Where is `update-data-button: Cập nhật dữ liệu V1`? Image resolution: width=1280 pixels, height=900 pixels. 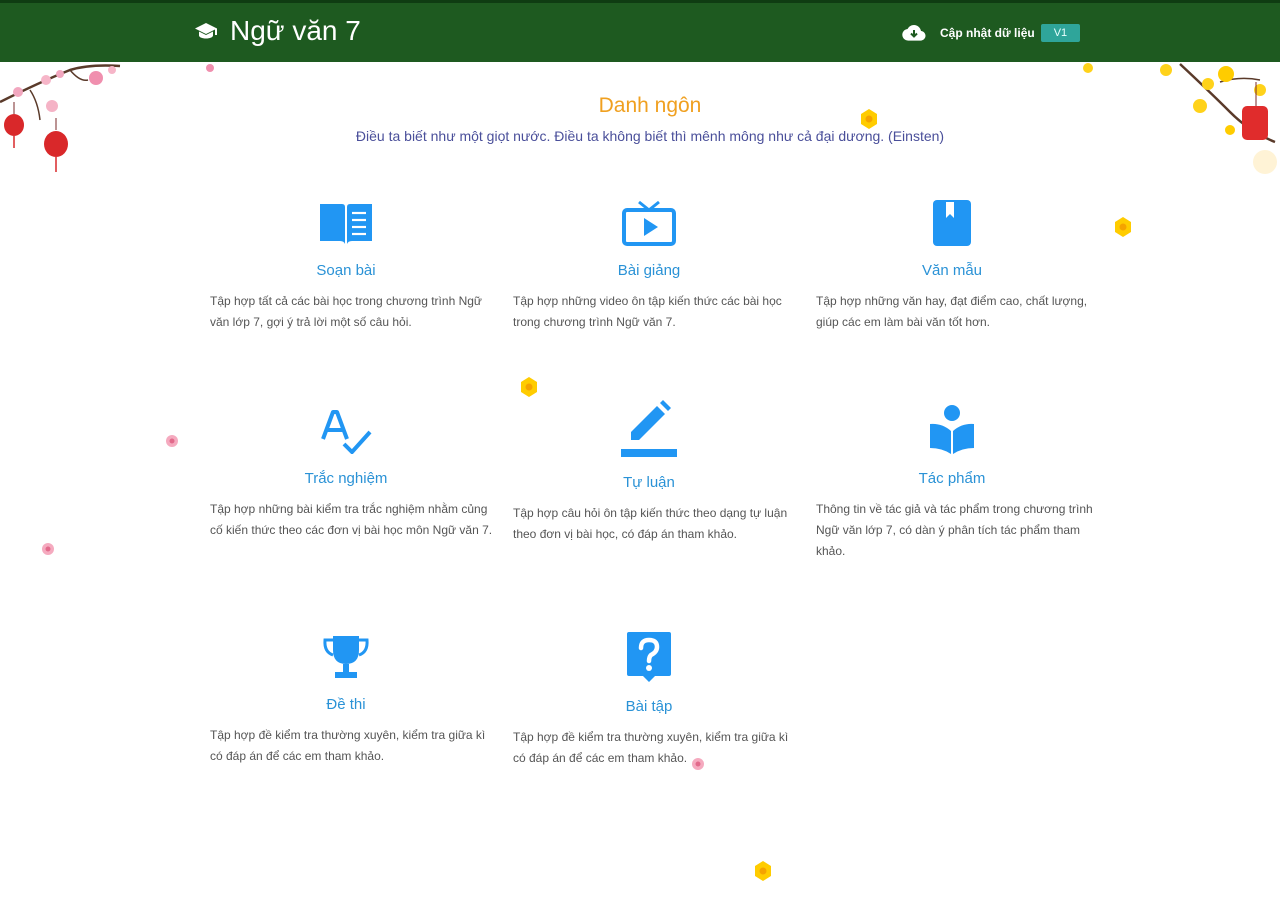 update-data-button: Cập nhật dữ liệu V1 is located at coordinates (991, 33).